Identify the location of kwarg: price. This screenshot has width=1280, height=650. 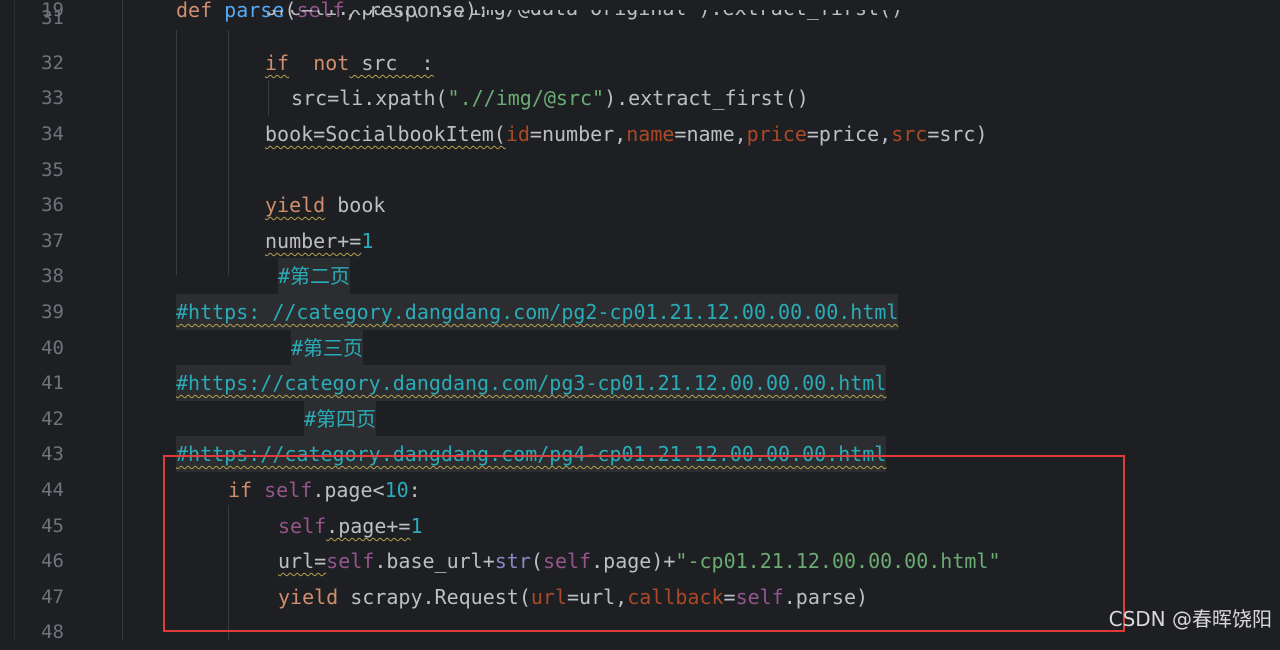
(776, 134).